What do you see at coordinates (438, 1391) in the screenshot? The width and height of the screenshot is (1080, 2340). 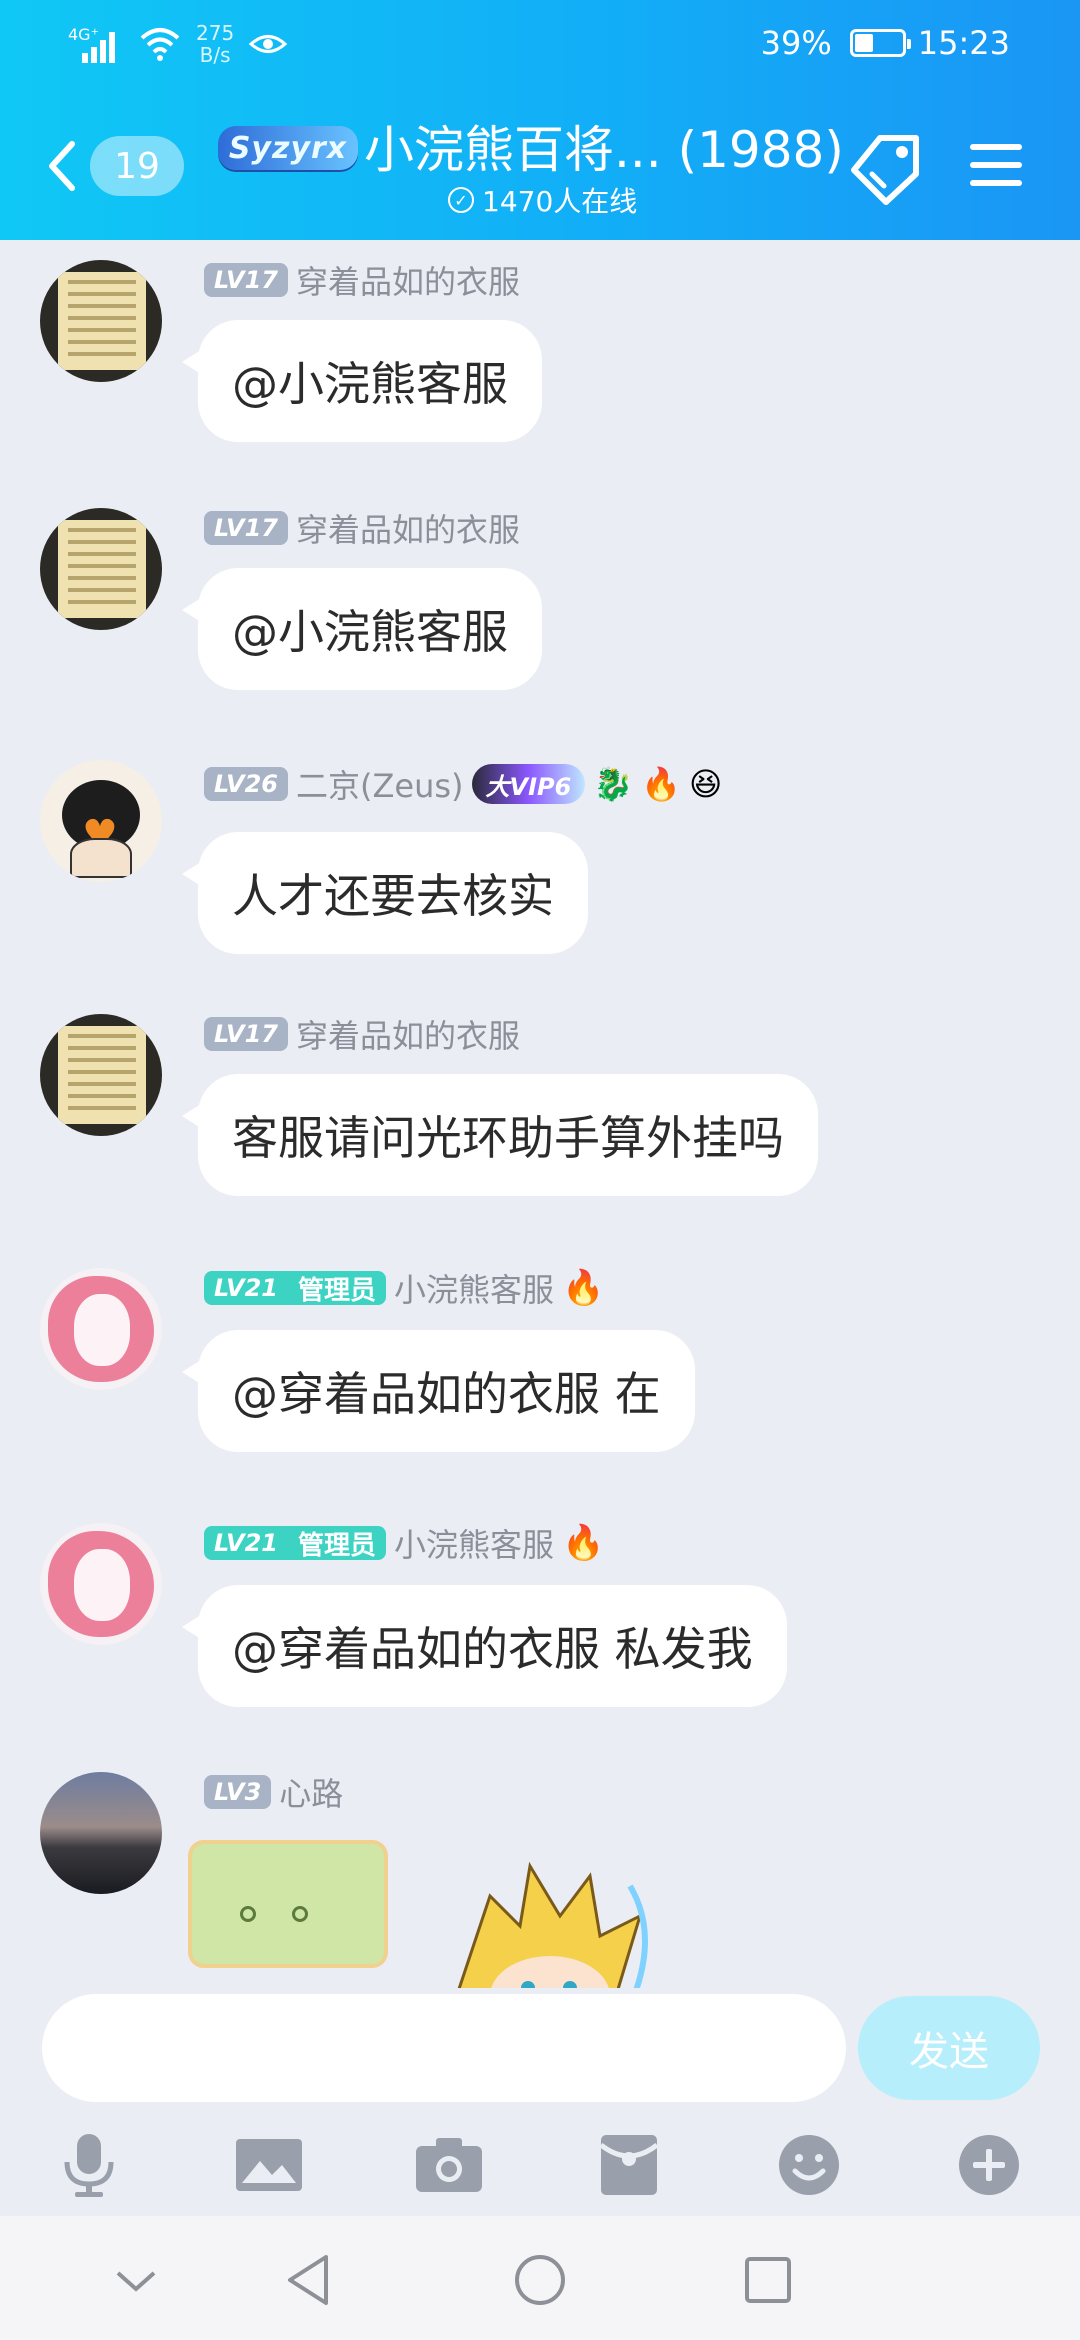 I see `message-bubble: @穿着品如的衣服 在` at bounding box center [438, 1391].